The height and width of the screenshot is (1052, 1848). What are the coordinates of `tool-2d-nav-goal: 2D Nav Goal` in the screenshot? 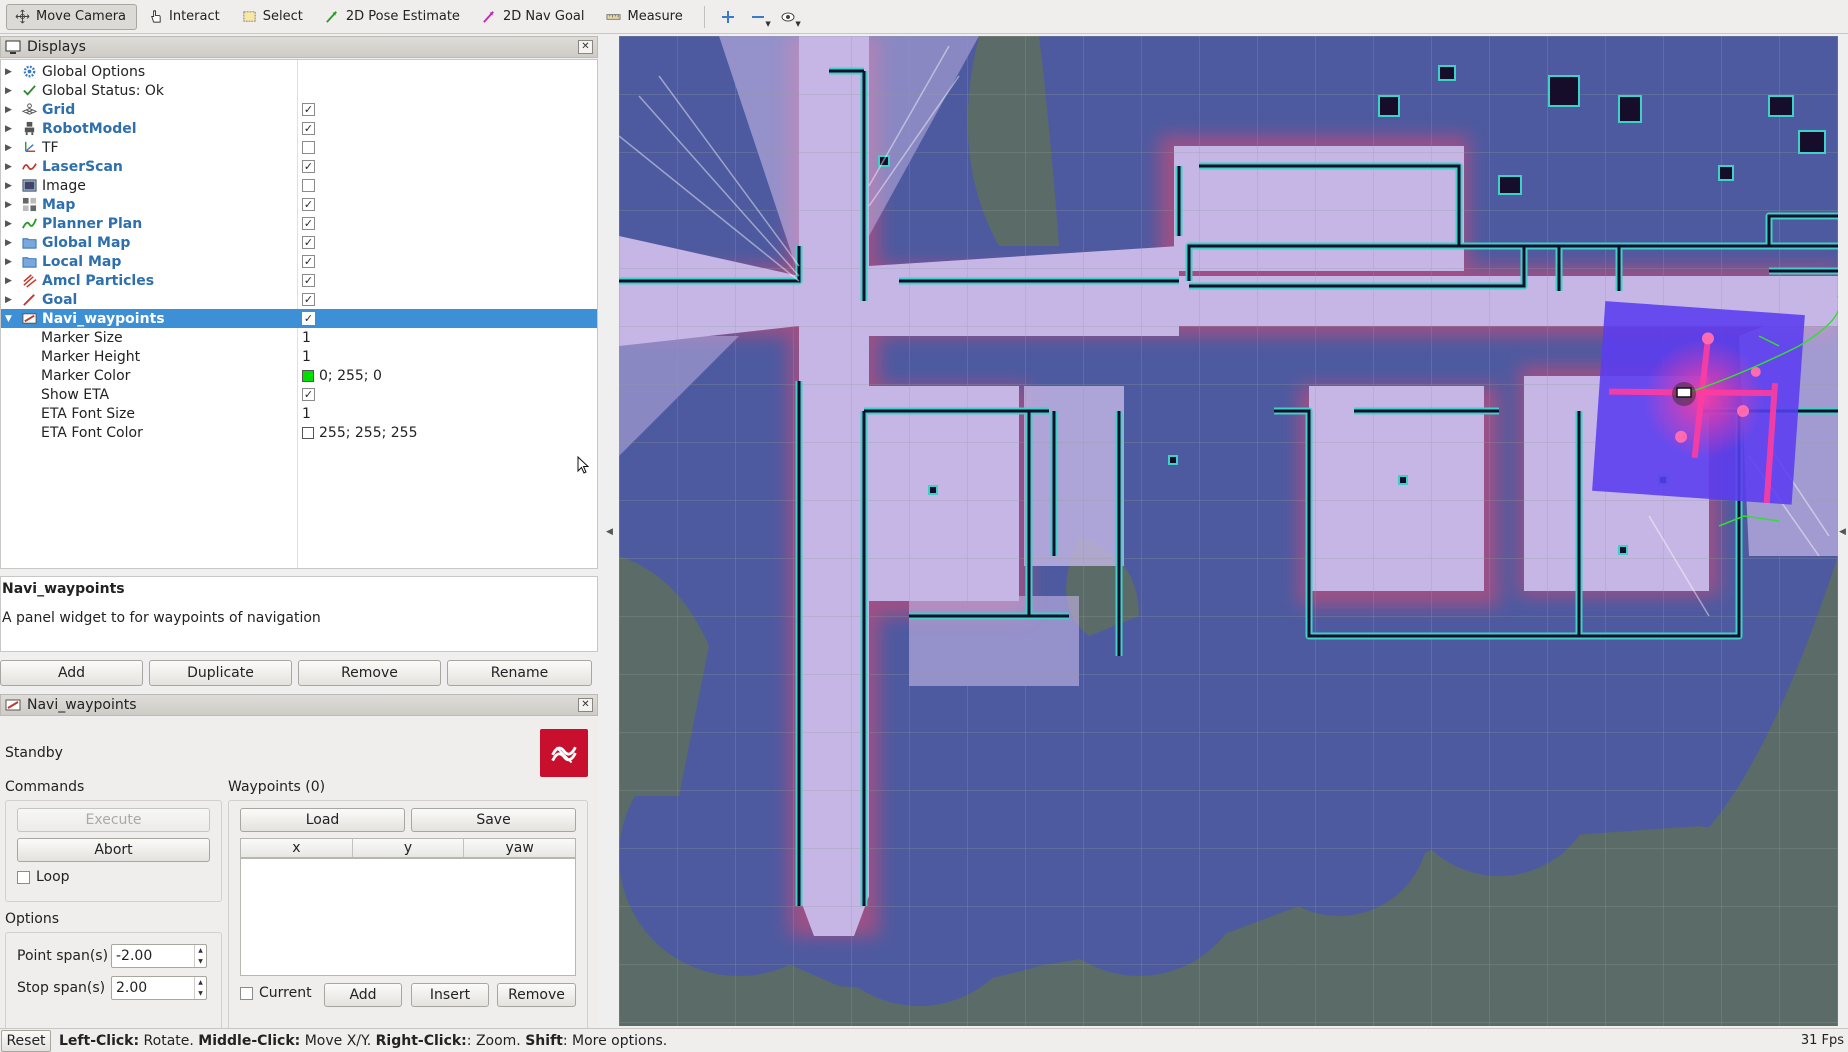 It's located at (534, 17).